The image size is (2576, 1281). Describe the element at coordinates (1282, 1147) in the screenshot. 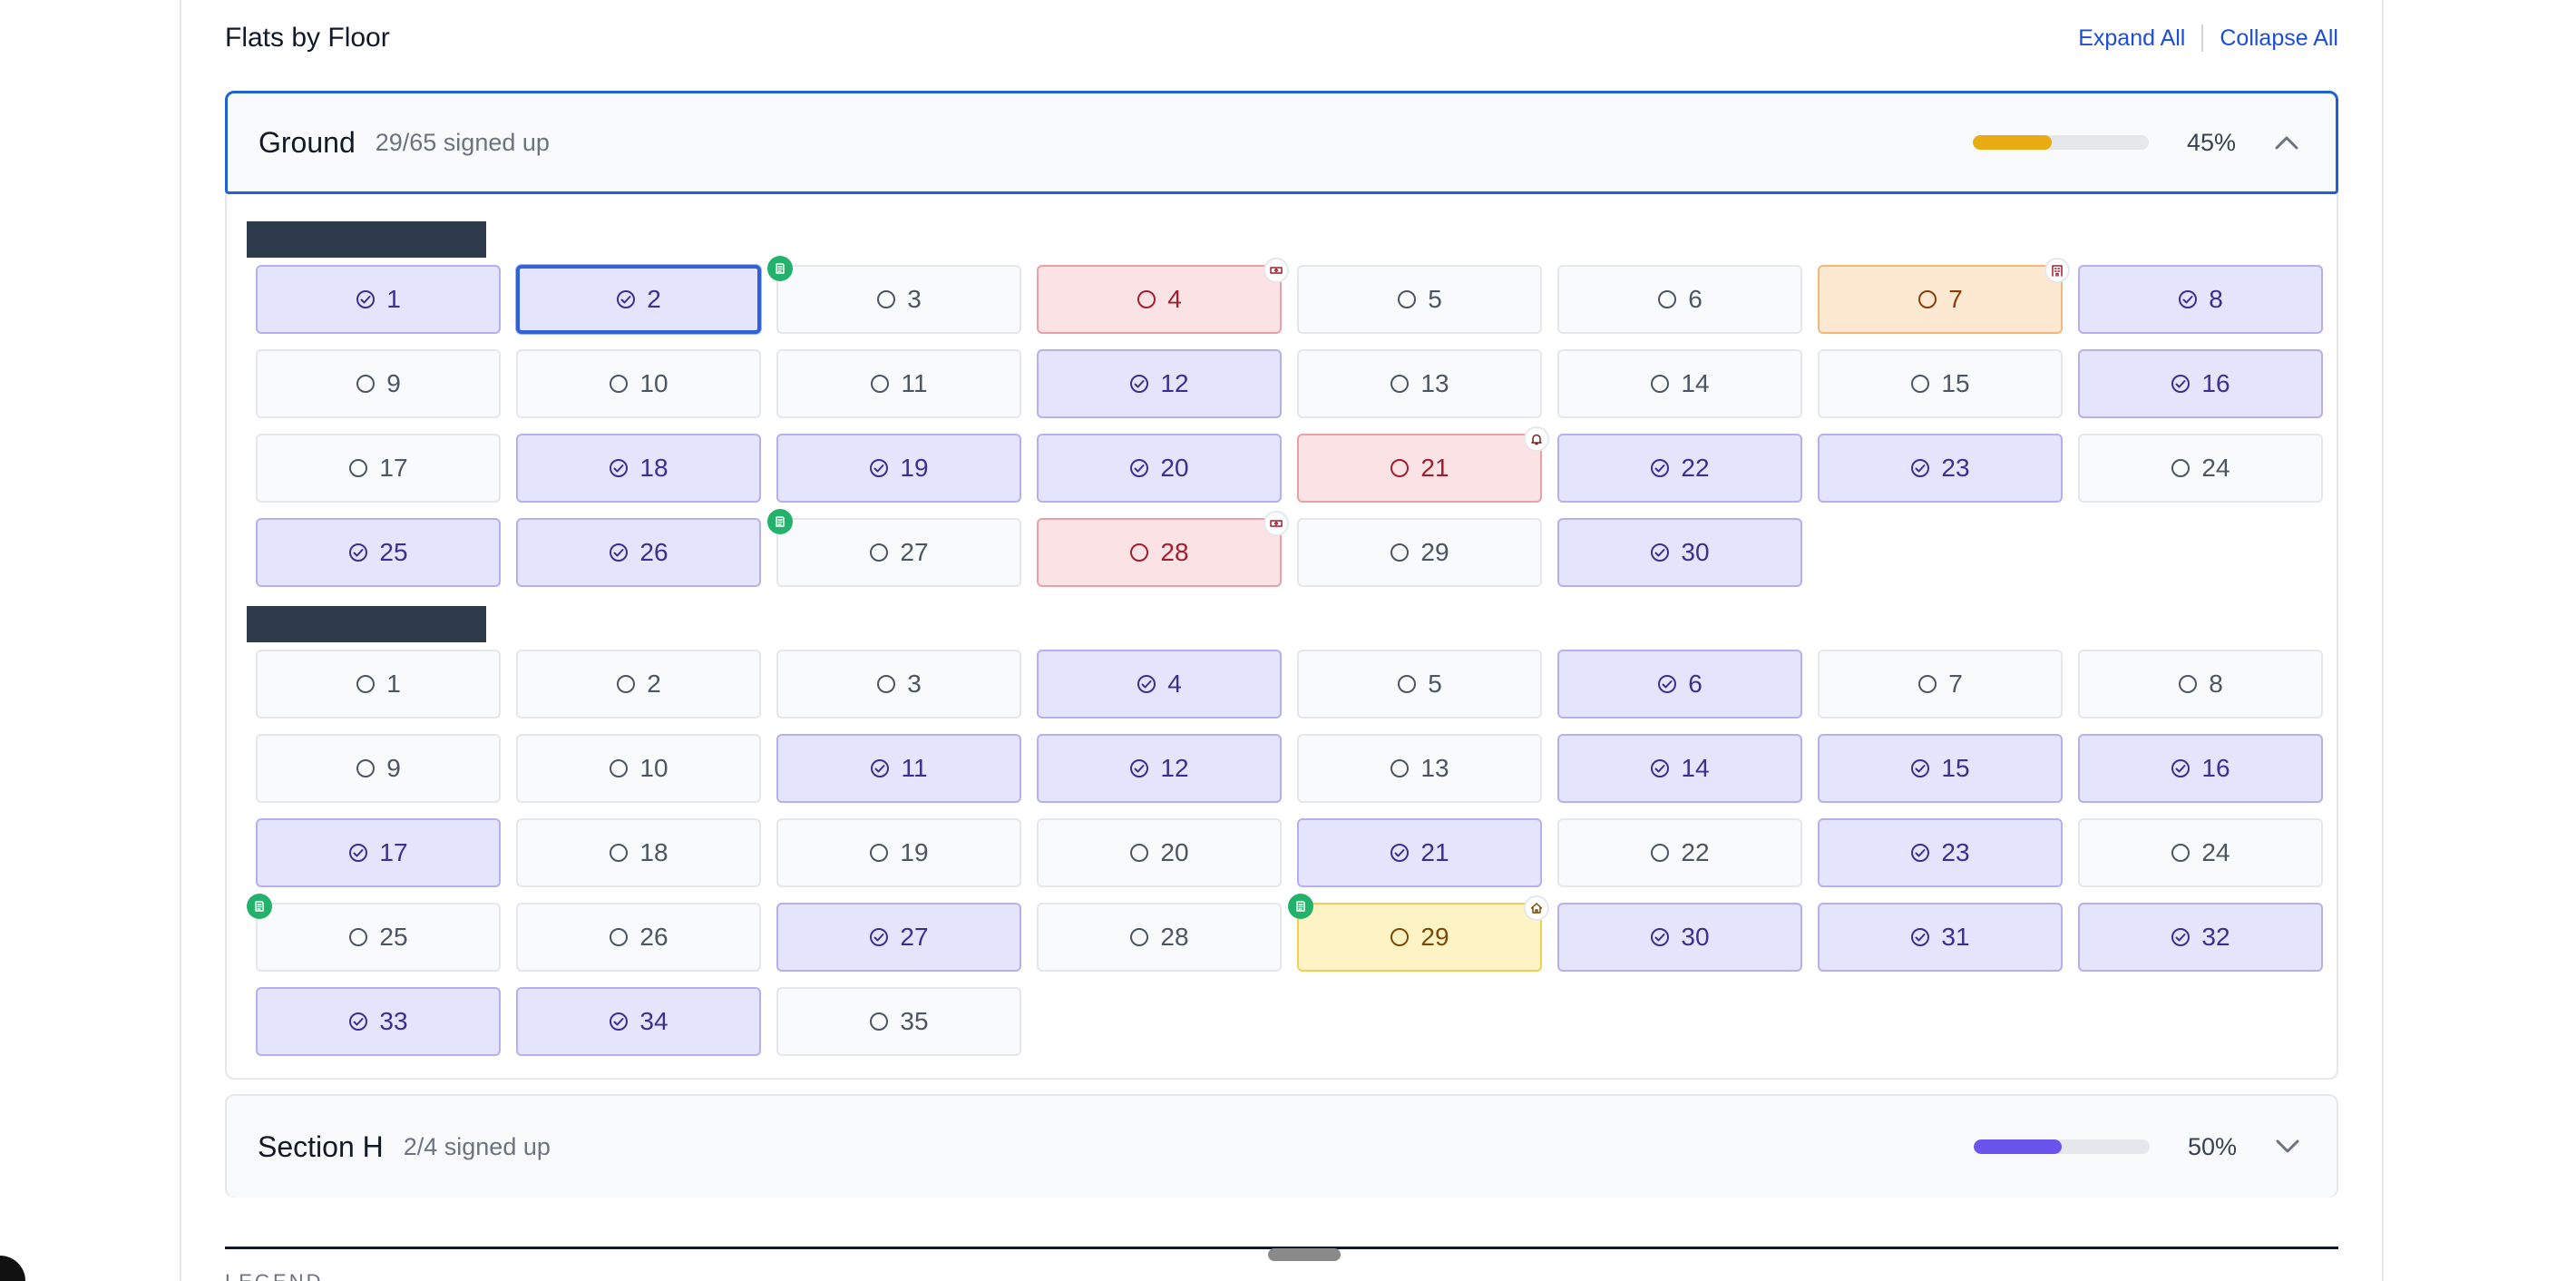

I see `floor-header-section-h: Section H 2/4 signed up 50%` at that location.